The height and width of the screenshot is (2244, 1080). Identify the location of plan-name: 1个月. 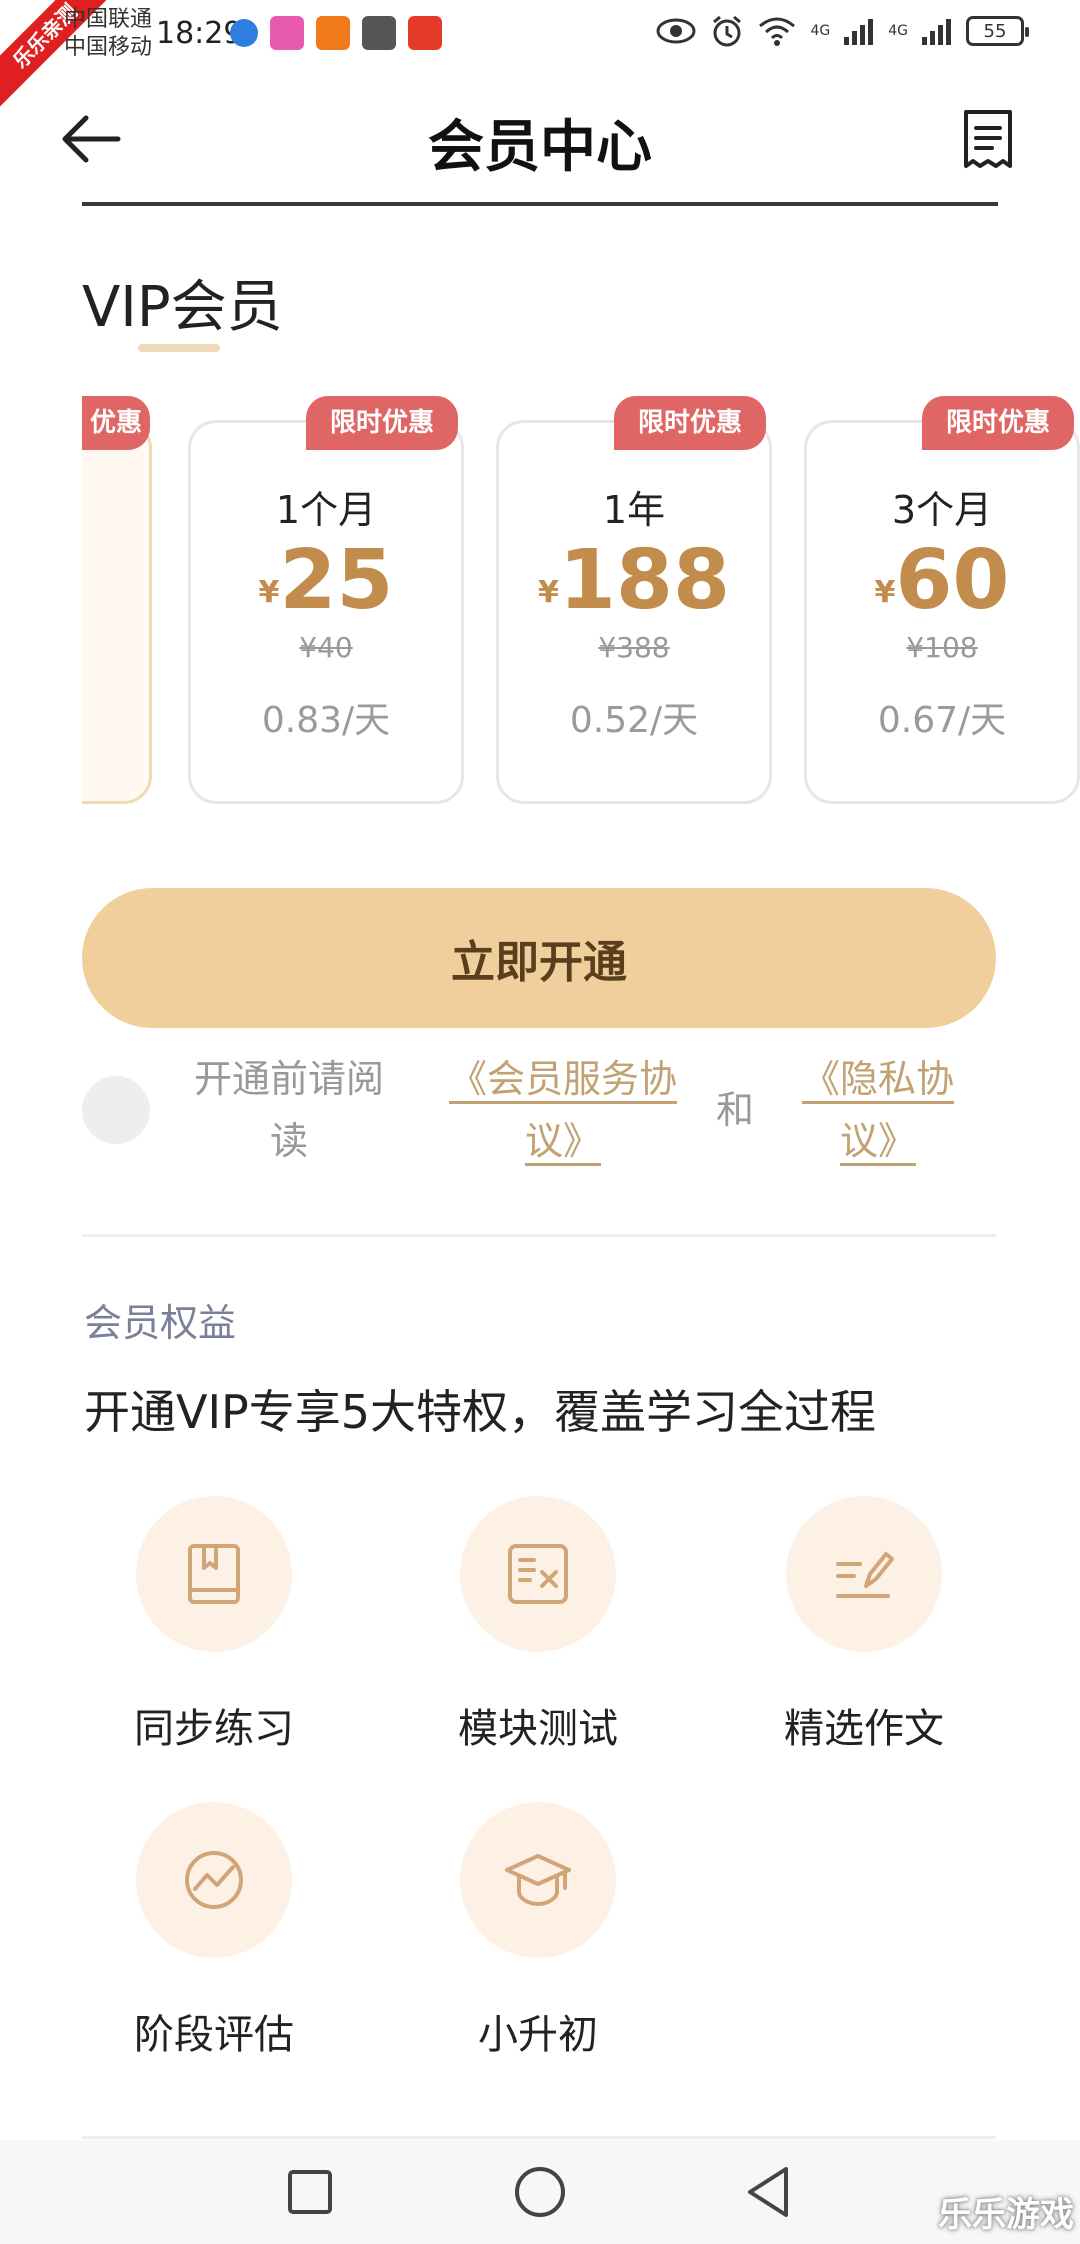
(326, 510).